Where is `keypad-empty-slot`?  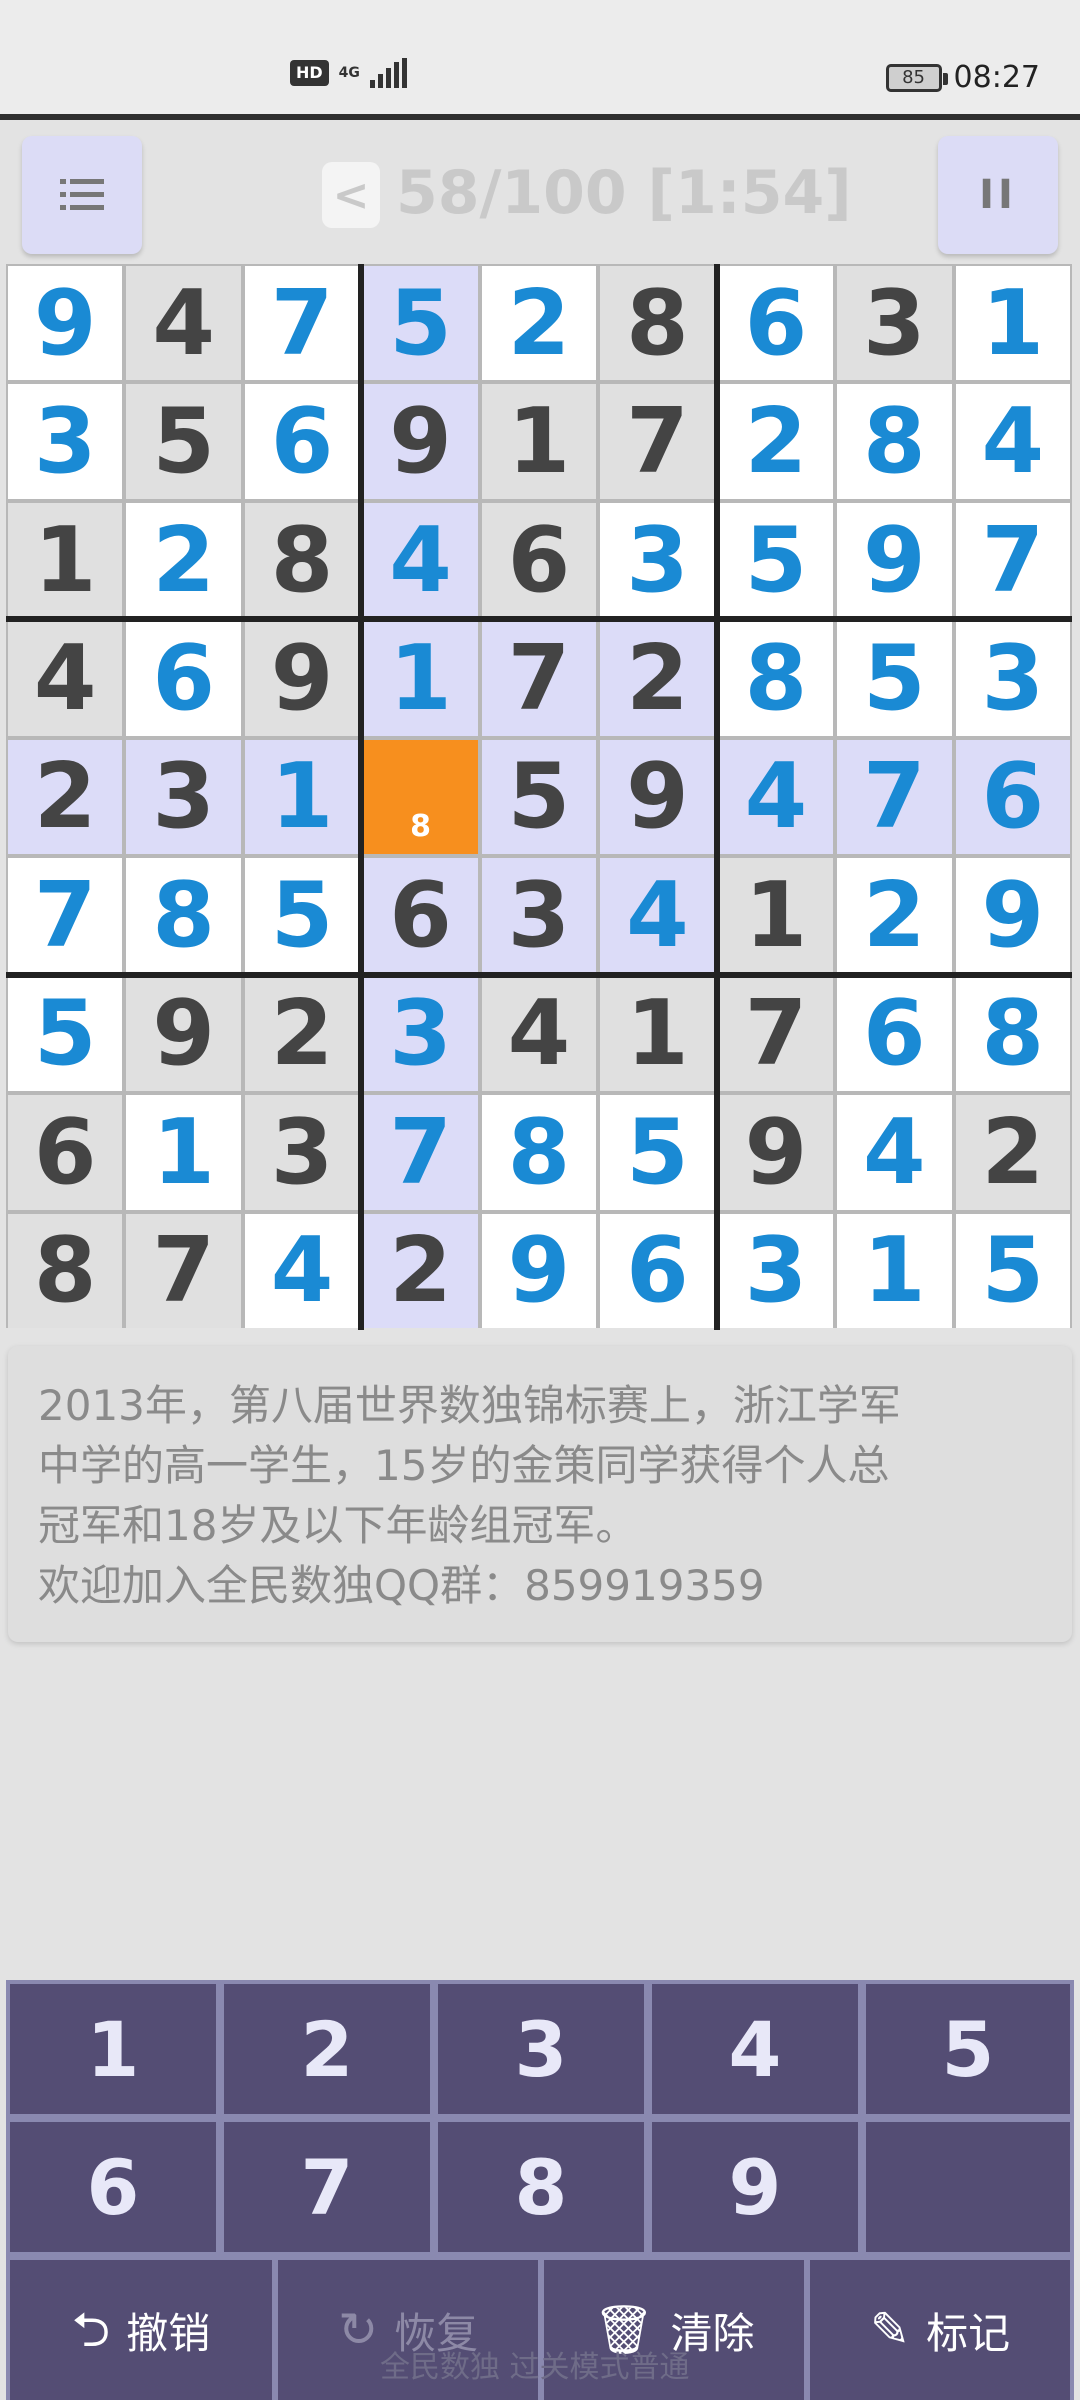 keypad-empty-slot is located at coordinates (968, 2187).